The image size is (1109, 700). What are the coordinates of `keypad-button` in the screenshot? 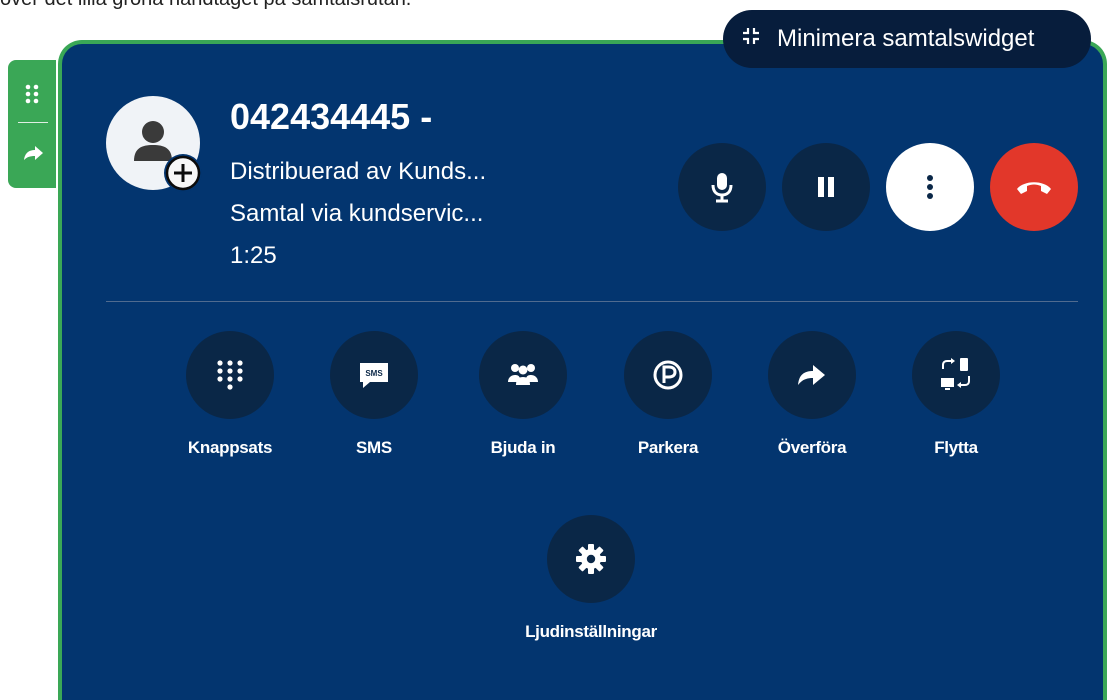 It's located at (230, 375).